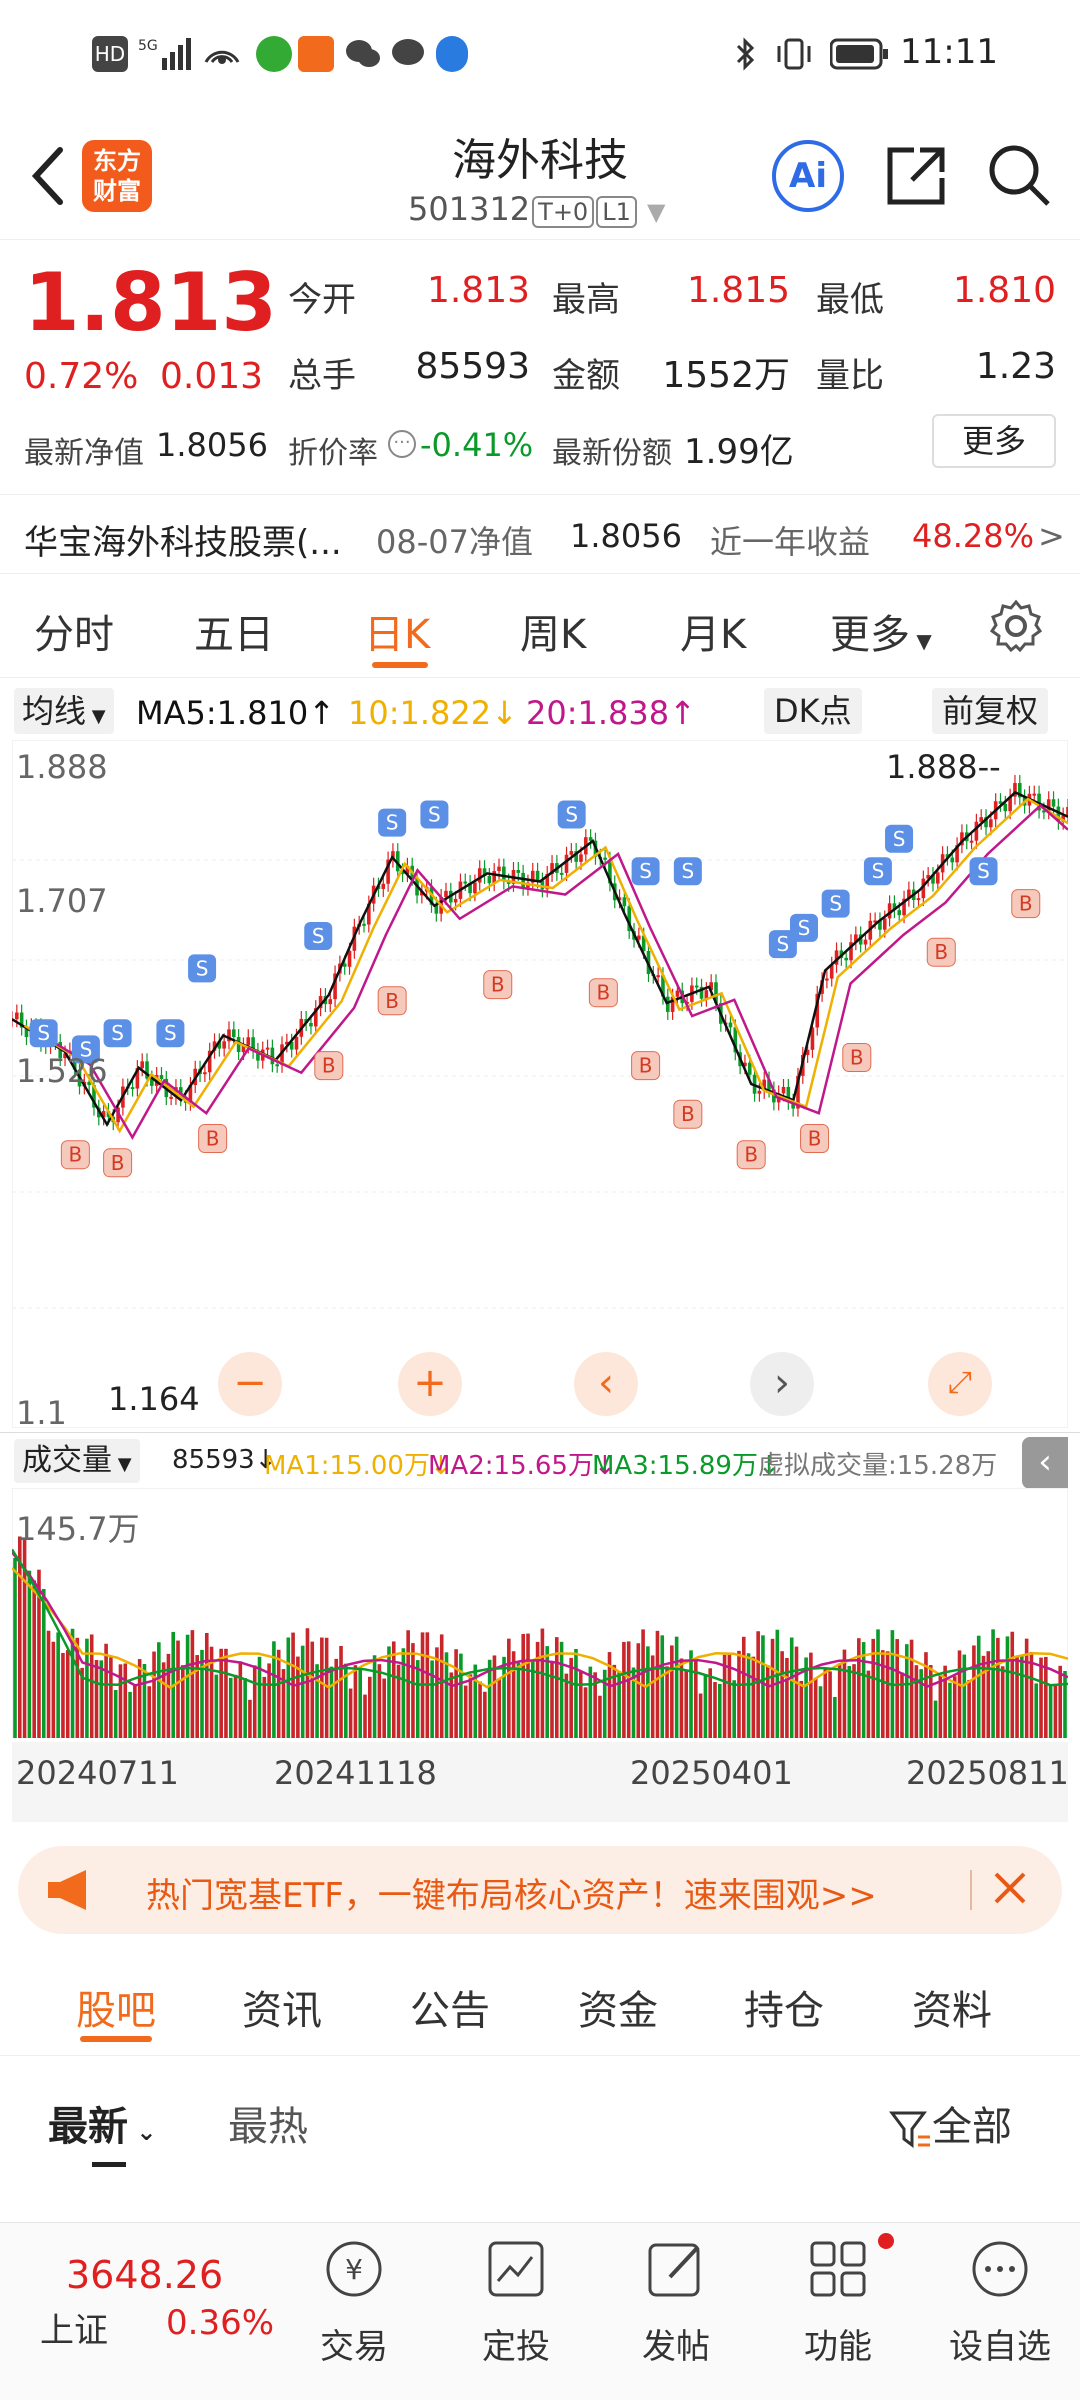  Describe the element at coordinates (516, 2269) in the screenshot. I see `invest-plan-icon` at that location.